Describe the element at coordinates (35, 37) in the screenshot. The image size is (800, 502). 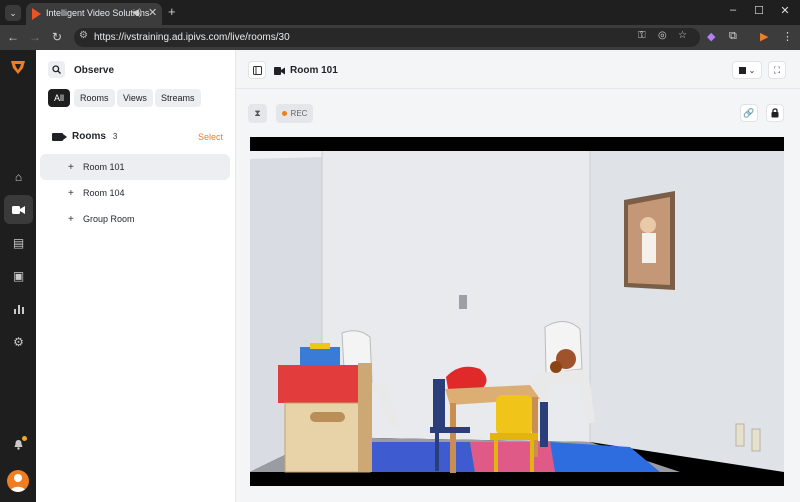
I see `forward-icon: →` at that location.